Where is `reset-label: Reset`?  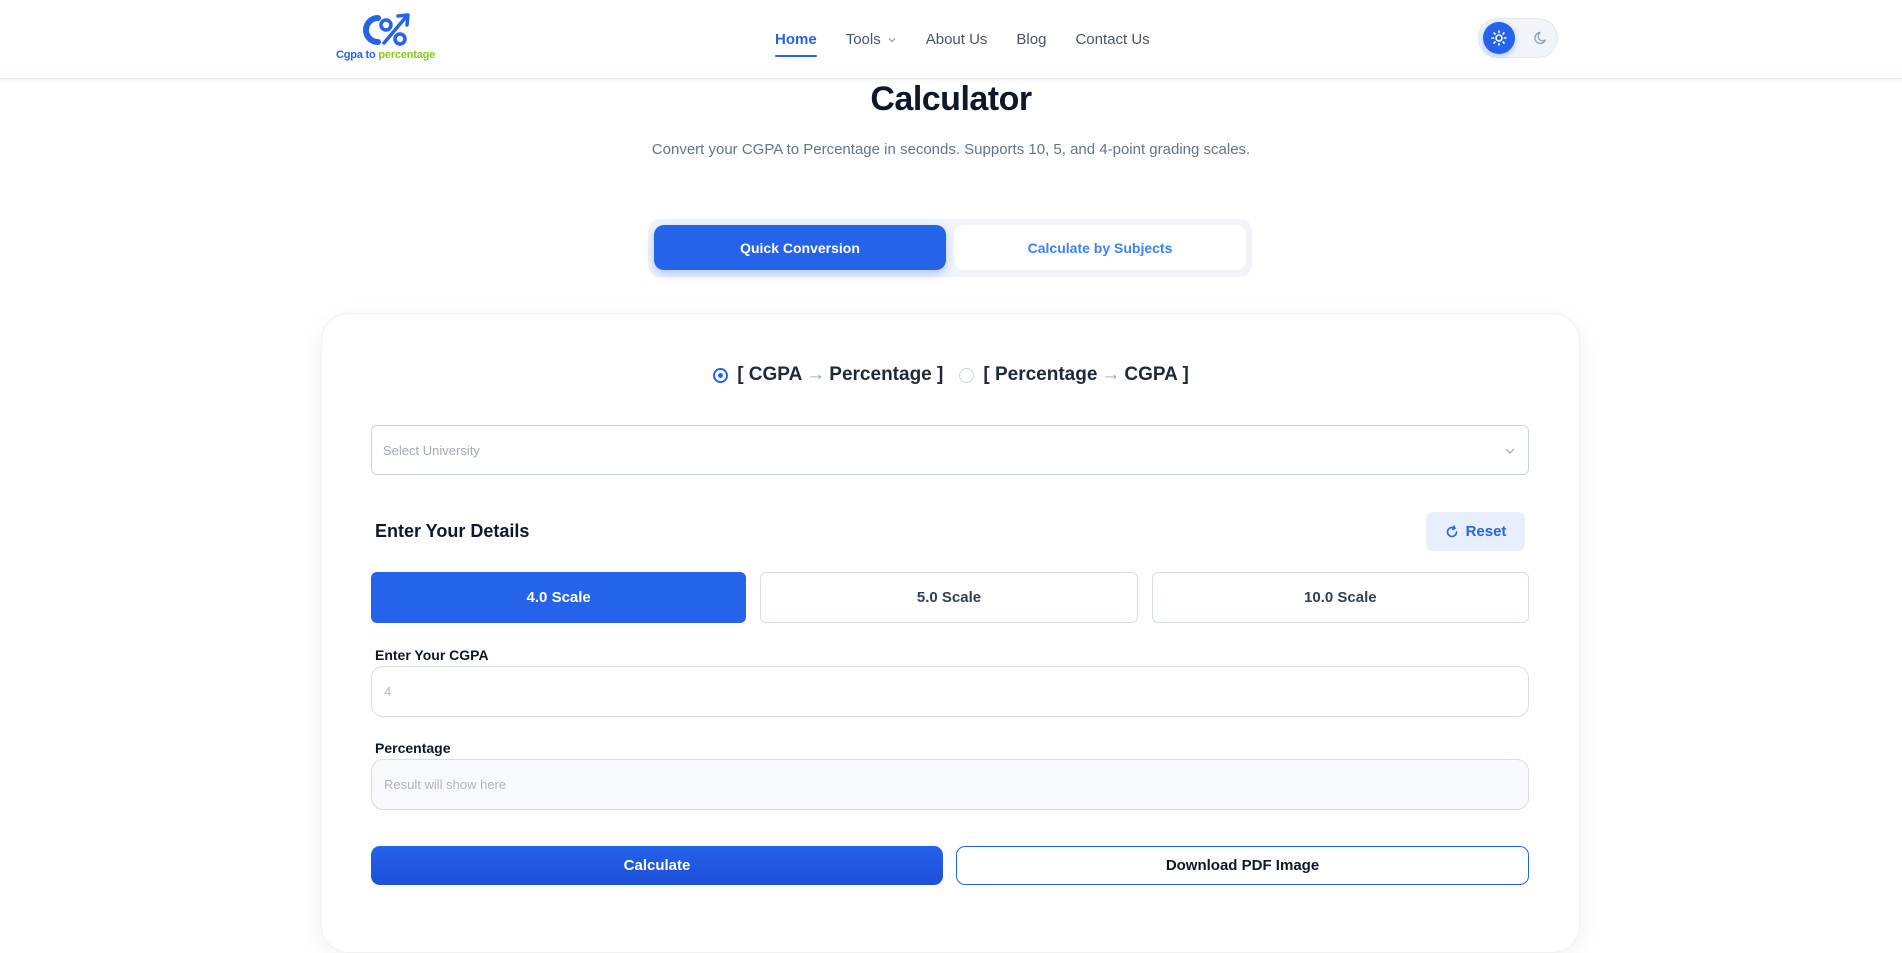
reset-label: Reset is located at coordinates (1486, 531).